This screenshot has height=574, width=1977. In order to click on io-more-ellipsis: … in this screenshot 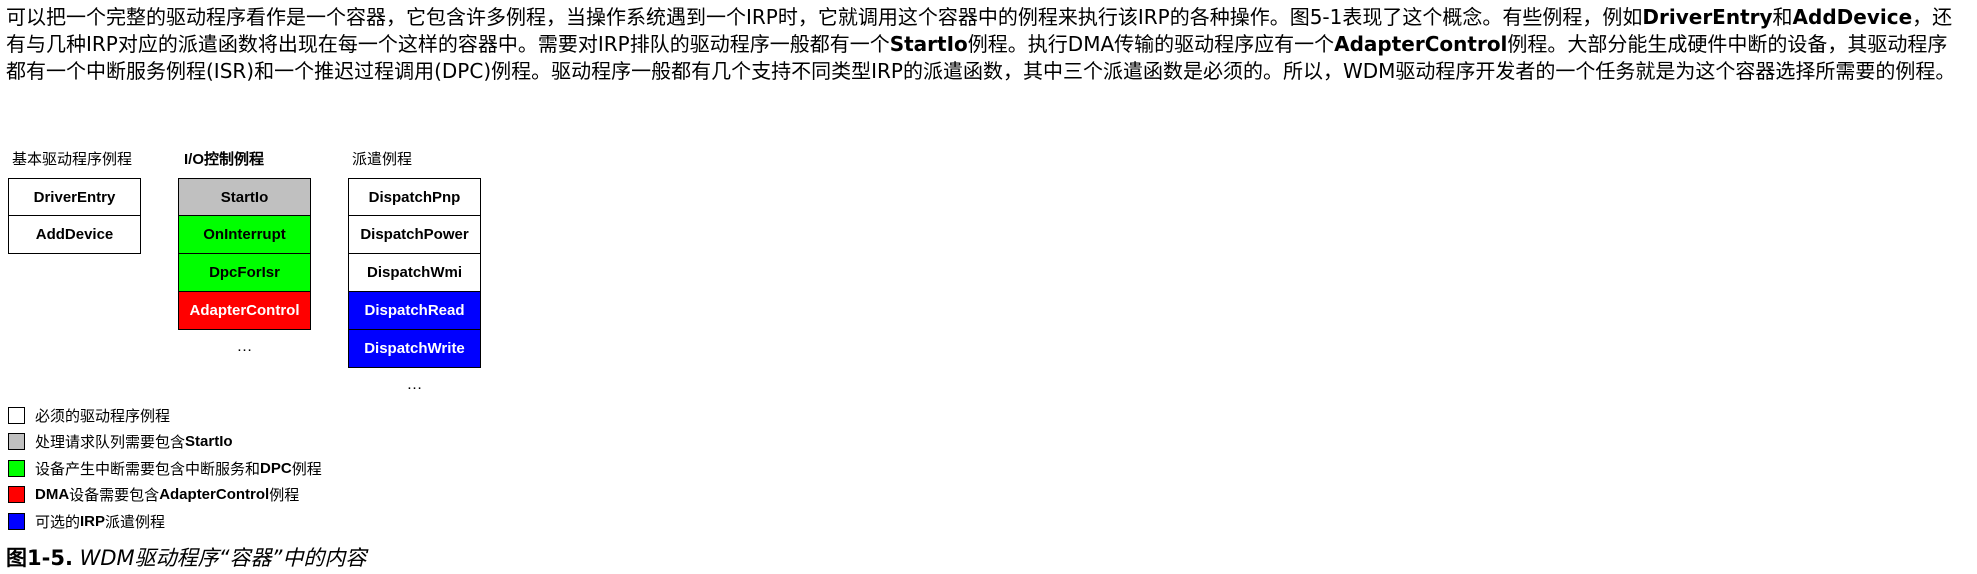, I will do `click(244, 346)`.